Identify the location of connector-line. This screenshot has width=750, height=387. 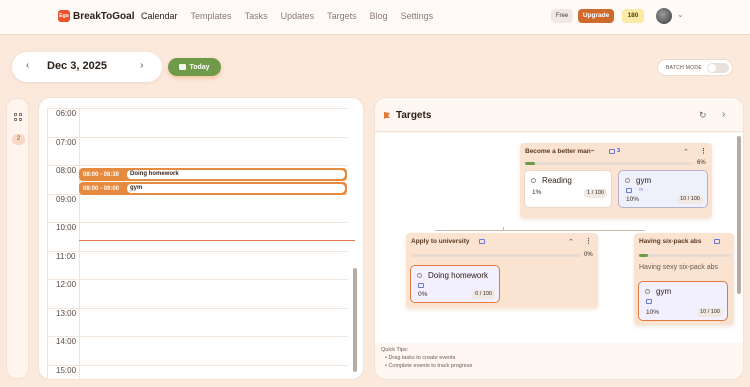
(540, 230).